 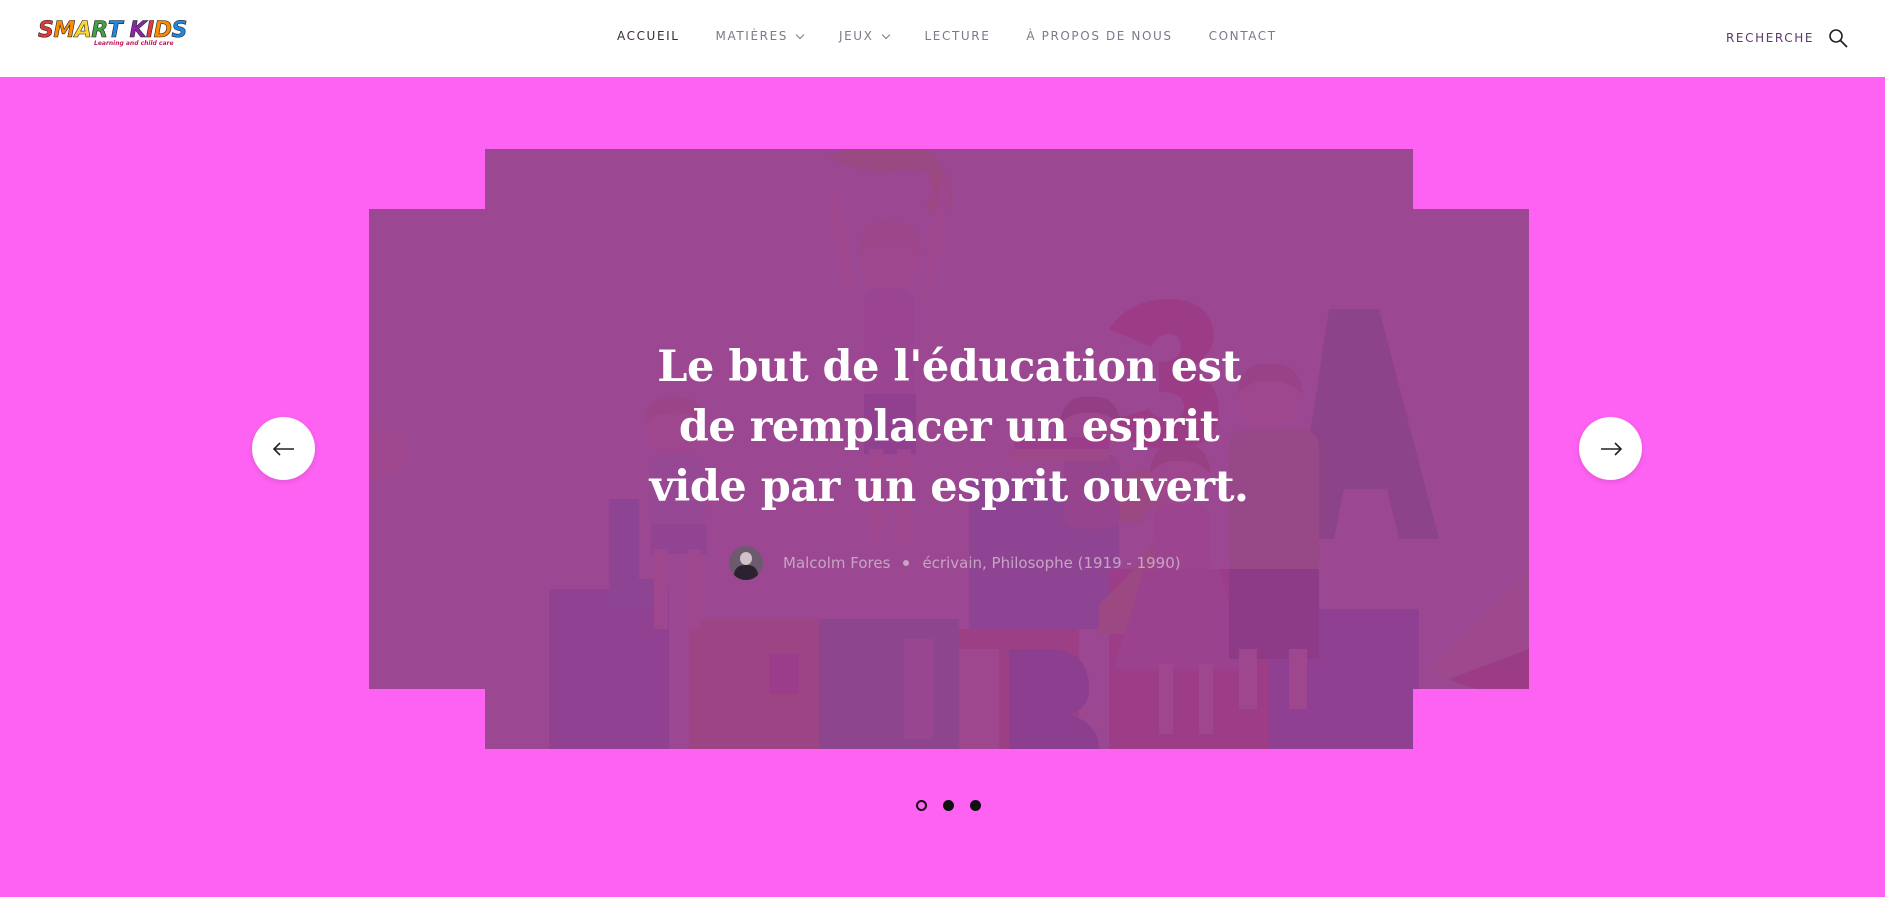 I want to click on nav-item-label: JEUX, so click(x=856, y=36).